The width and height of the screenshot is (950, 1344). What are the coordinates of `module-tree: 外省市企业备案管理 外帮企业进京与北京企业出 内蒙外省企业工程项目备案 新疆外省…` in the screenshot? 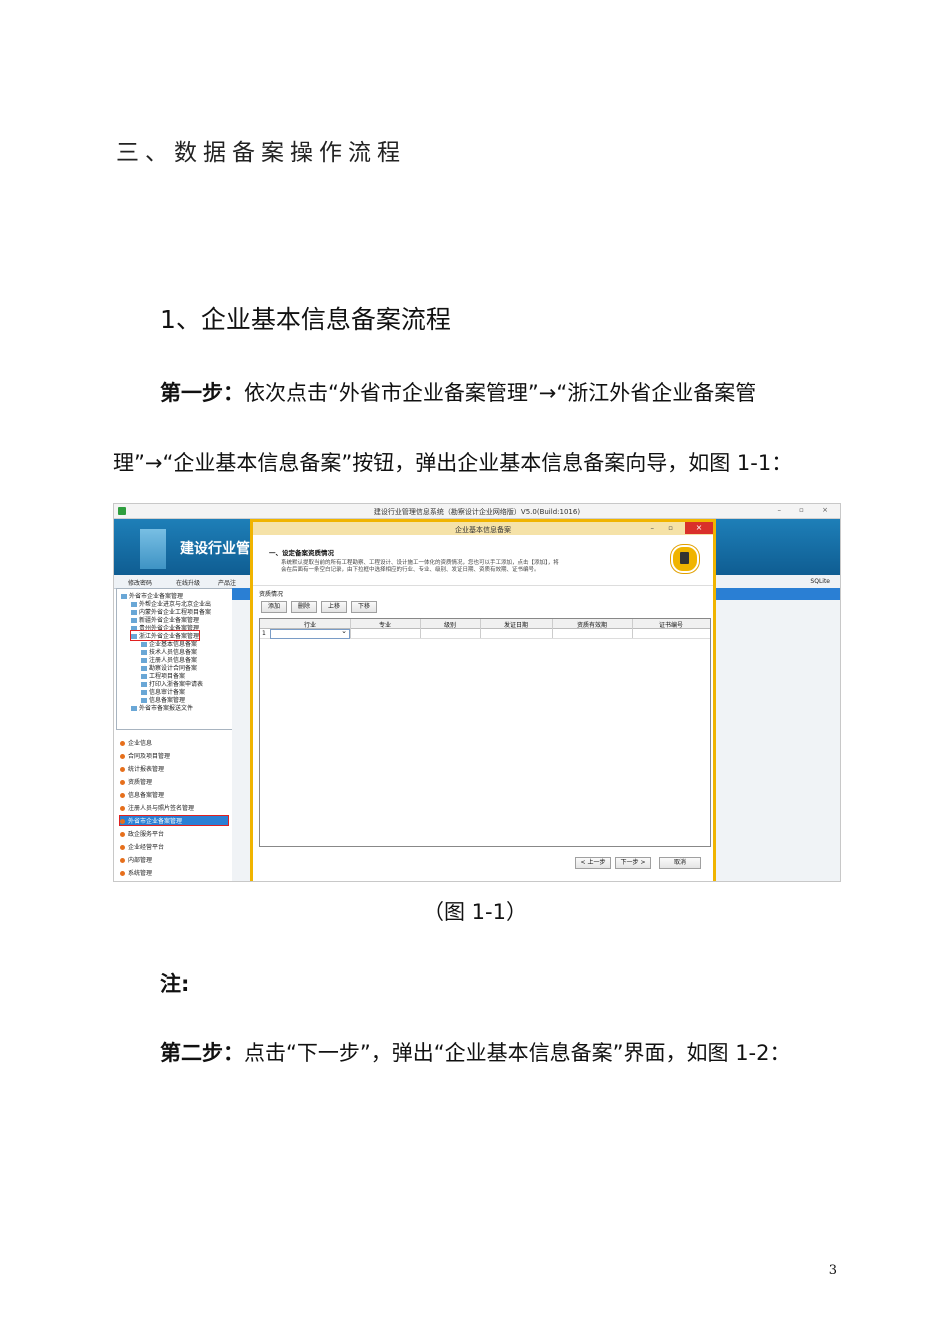 It's located at (174, 659).